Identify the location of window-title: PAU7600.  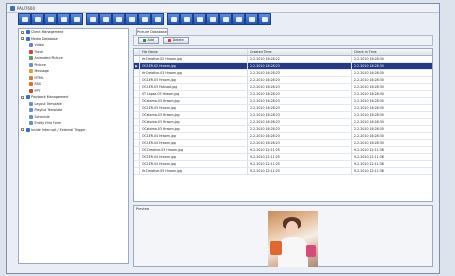
(26, 8).